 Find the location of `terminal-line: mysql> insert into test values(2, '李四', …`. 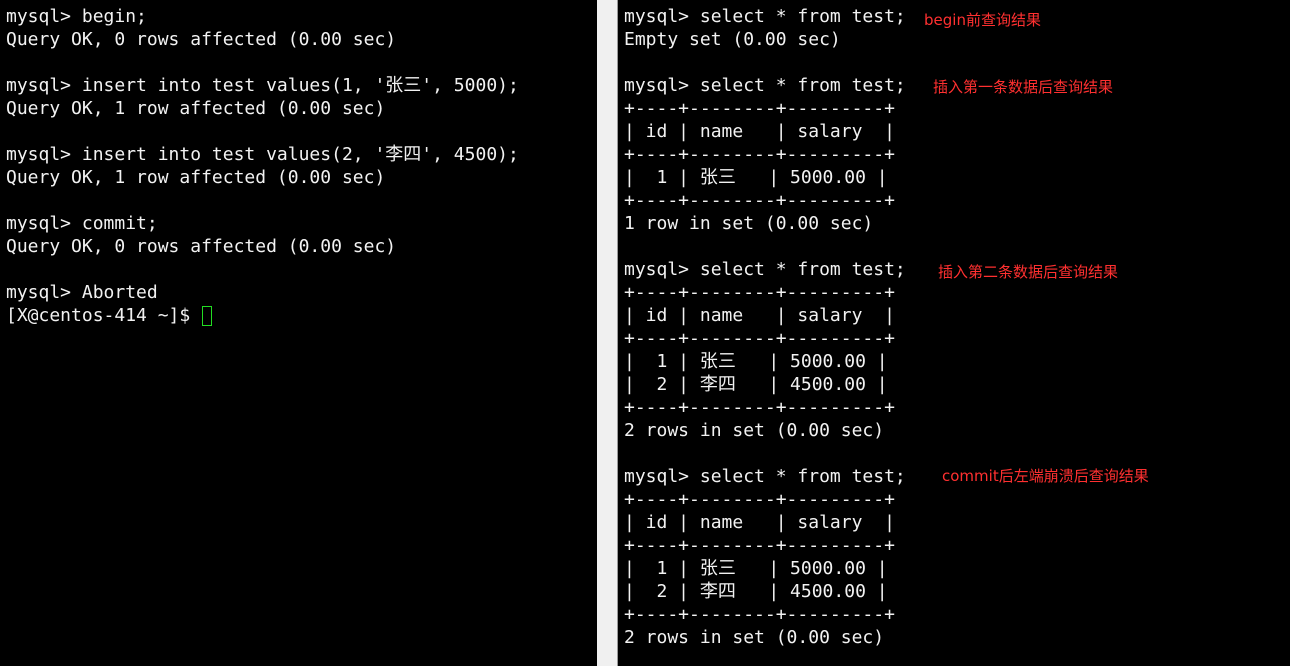

terminal-line: mysql> insert into test values(2, '李四', … is located at coordinates (262, 154).